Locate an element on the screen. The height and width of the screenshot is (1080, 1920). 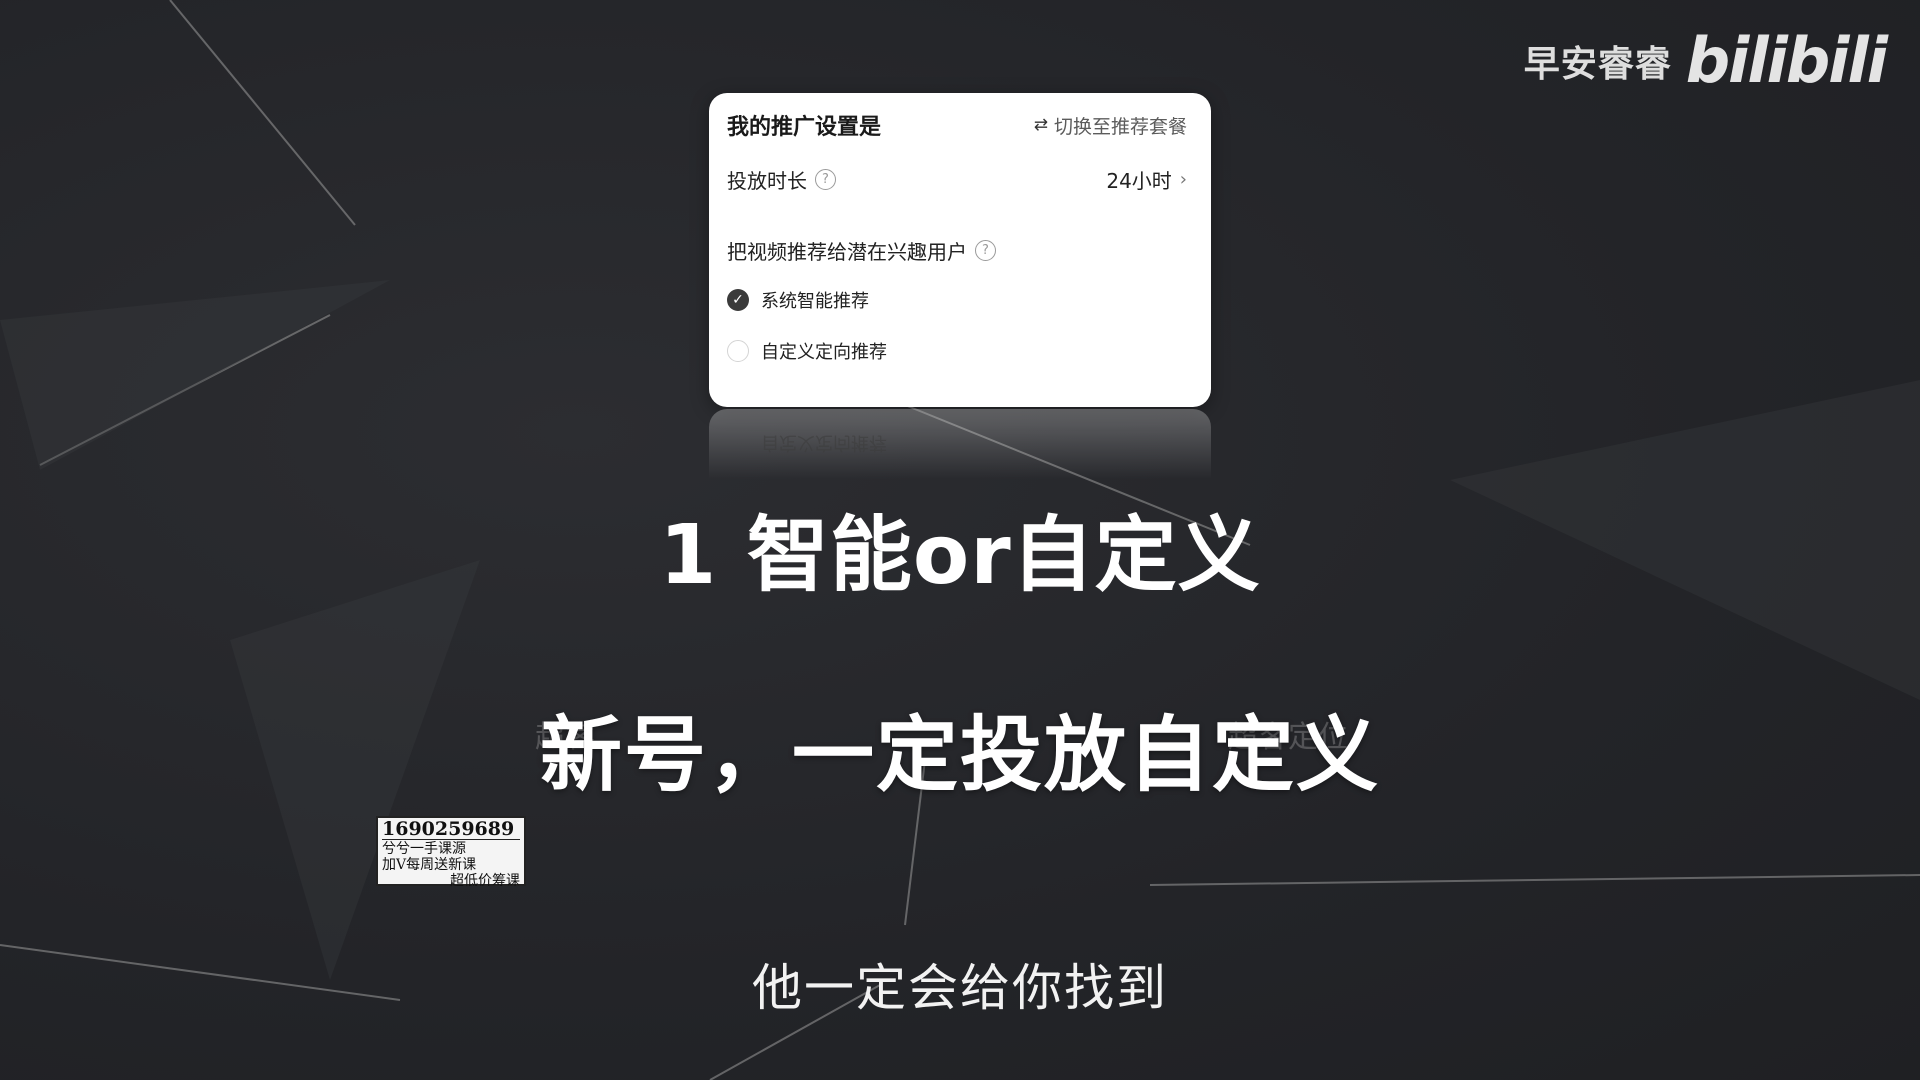
switch-to-package-link: ⇄ 切换至推荐套餐 is located at coordinates (1110, 125).